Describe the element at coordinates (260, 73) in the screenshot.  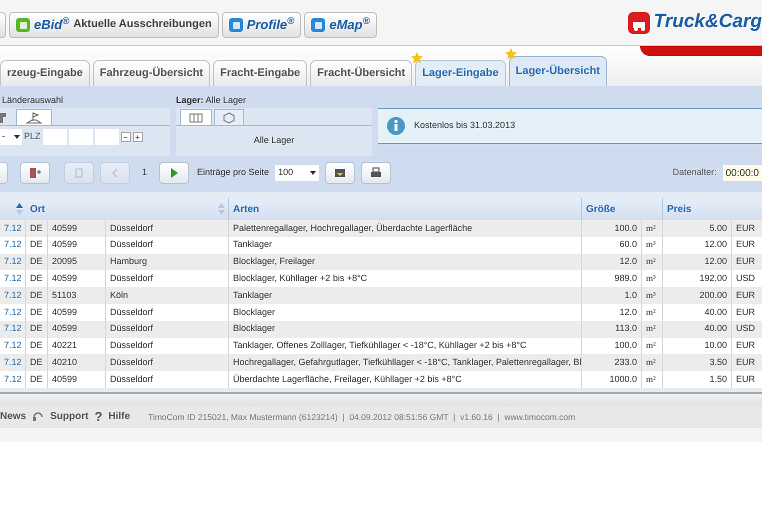
I see `tab: Fracht-Eingabe` at that location.